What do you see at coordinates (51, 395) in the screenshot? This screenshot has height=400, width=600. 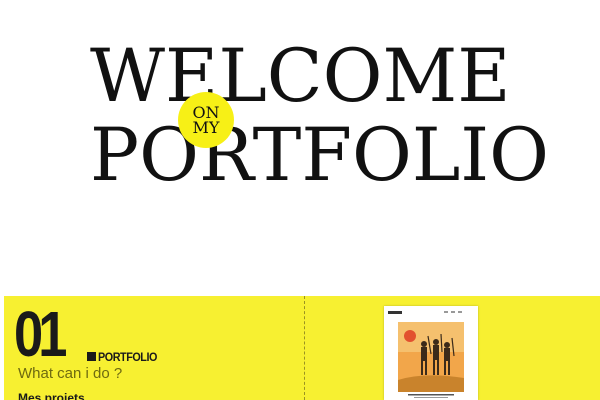 I see `section-heading: Mes projets` at bounding box center [51, 395].